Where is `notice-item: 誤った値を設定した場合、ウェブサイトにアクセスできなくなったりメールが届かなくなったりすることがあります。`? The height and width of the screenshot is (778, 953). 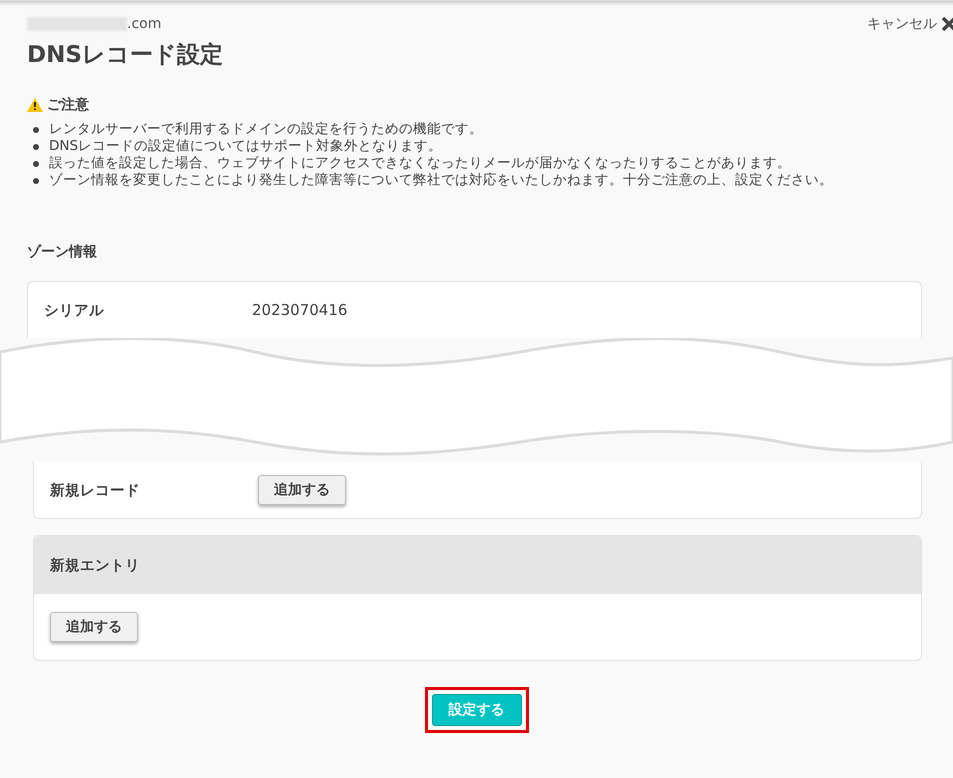
notice-item: 誤った値を設定した場合、ウェブサイトにアクセスできなくなったりメールが届かなくなったりすることがあります。 is located at coordinates (420, 163).